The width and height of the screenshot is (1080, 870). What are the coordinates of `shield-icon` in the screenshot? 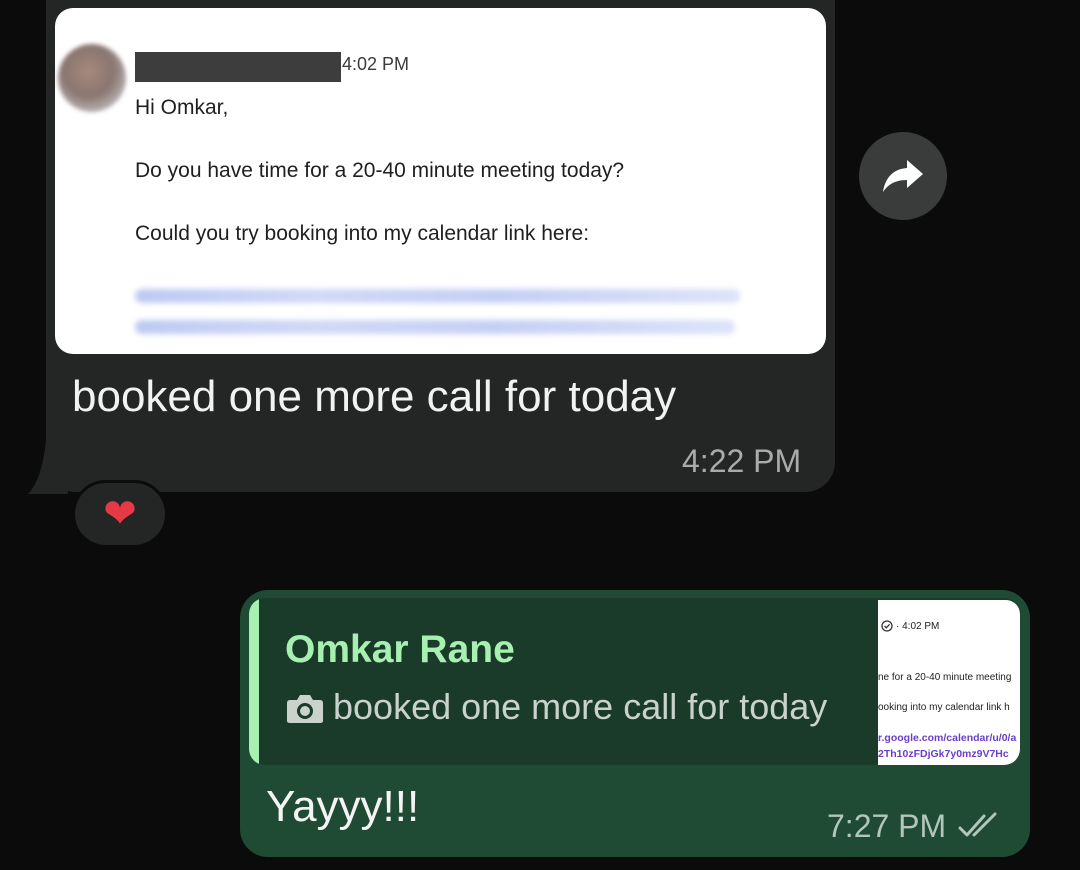 It's located at (887, 626).